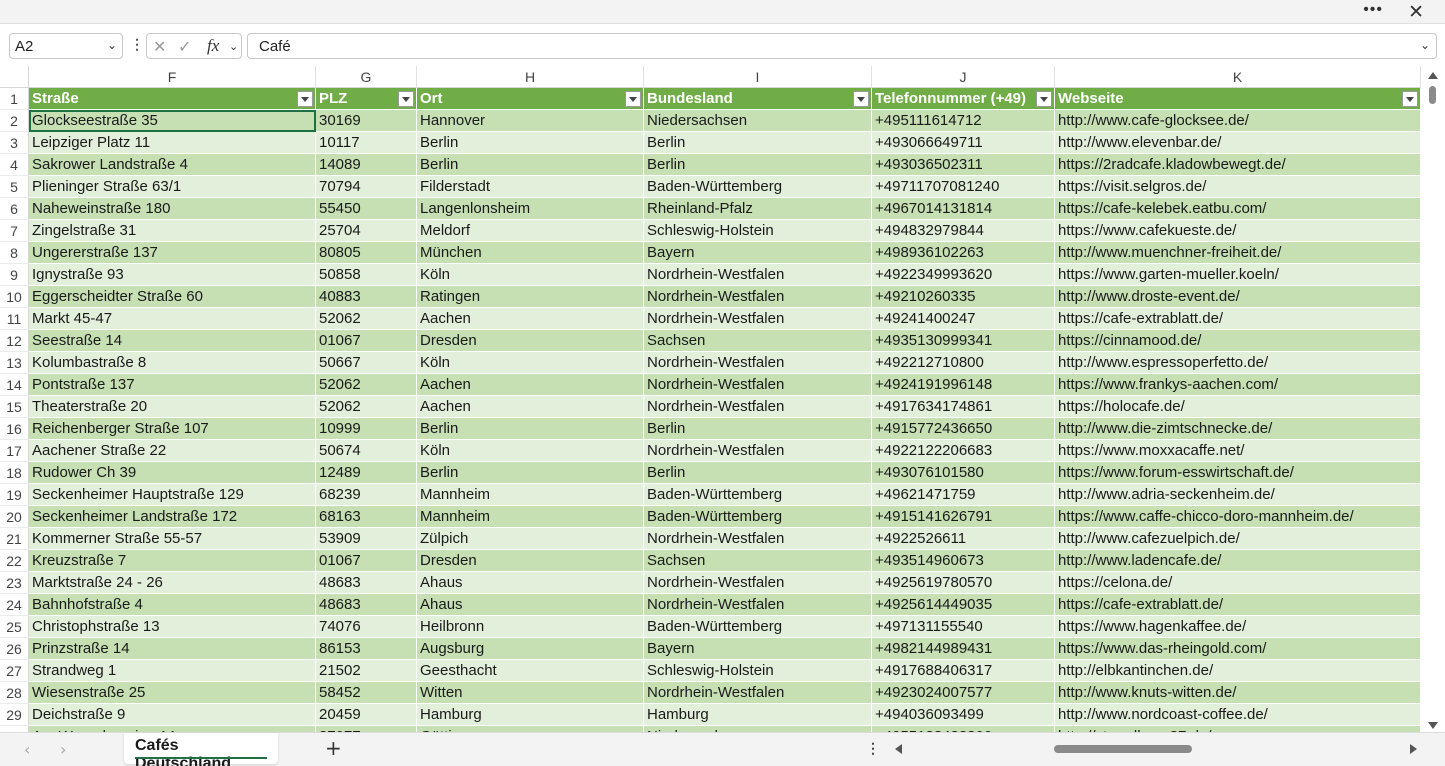 Image resolution: width=1445 pixels, height=766 pixels. Describe the element at coordinates (963, 319) in the screenshot. I see `table-cell: +49241400247` at that location.